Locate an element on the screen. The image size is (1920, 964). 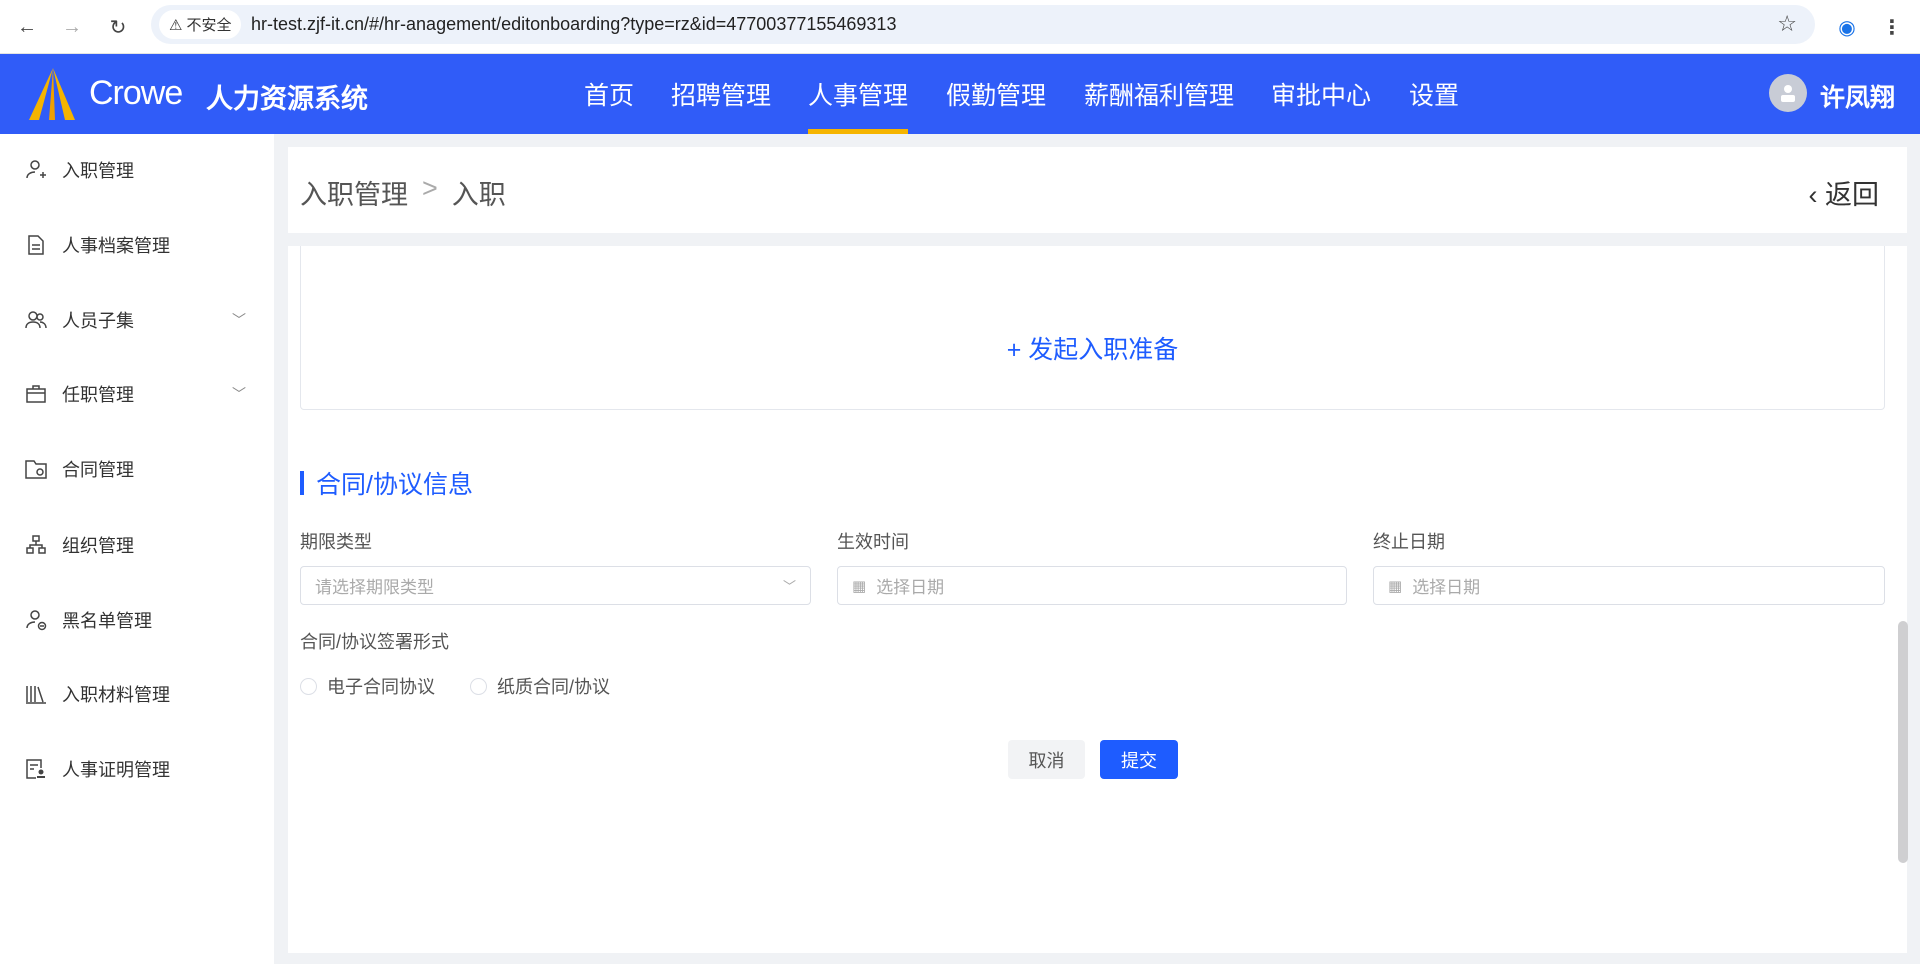
radio-label: 电子合同协议 is located at coordinates (381, 687).